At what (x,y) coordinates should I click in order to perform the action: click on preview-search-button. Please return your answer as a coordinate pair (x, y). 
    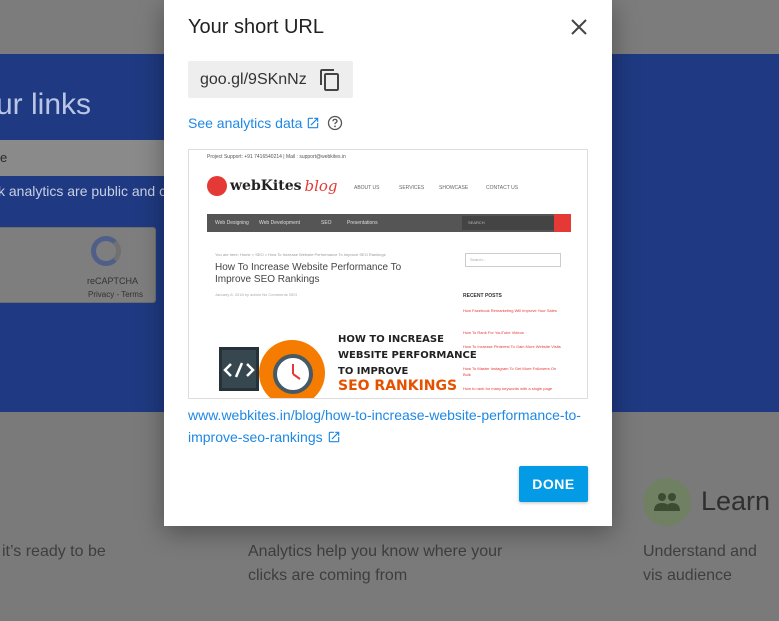
    Looking at the image, I should click on (562, 223).